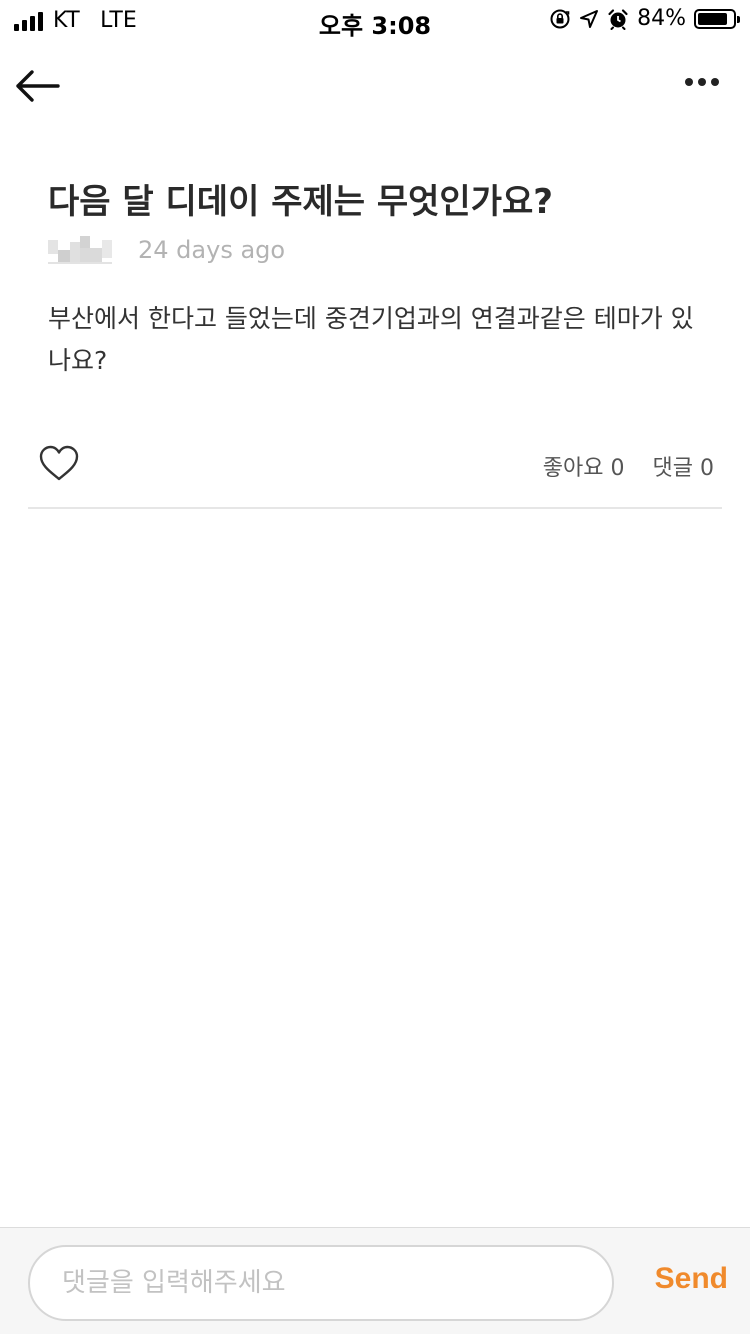 The width and height of the screenshot is (750, 1334). What do you see at coordinates (300, 202) in the screenshot?
I see `post-title: 다음 달 디데이 주제는 무엇인가요?` at bounding box center [300, 202].